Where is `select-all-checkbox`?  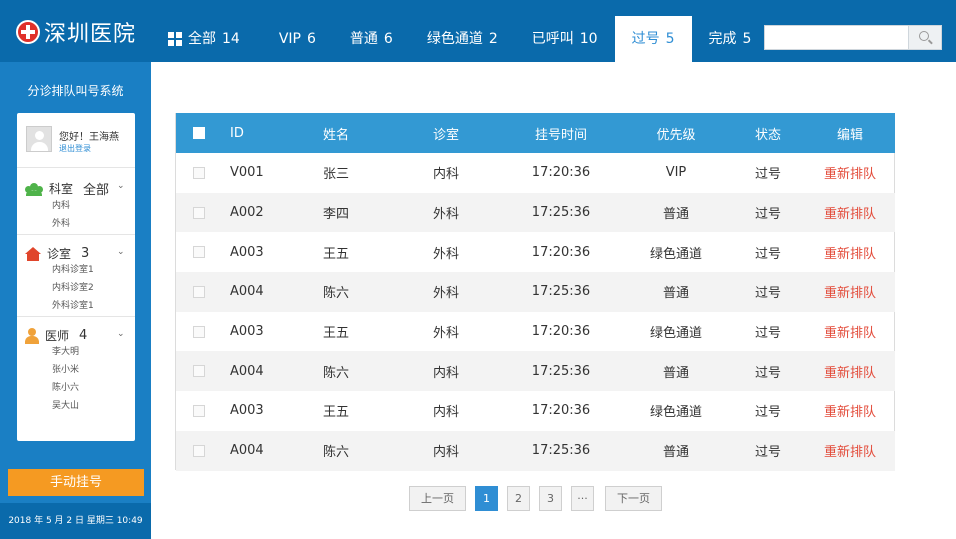 select-all-checkbox is located at coordinates (198, 133).